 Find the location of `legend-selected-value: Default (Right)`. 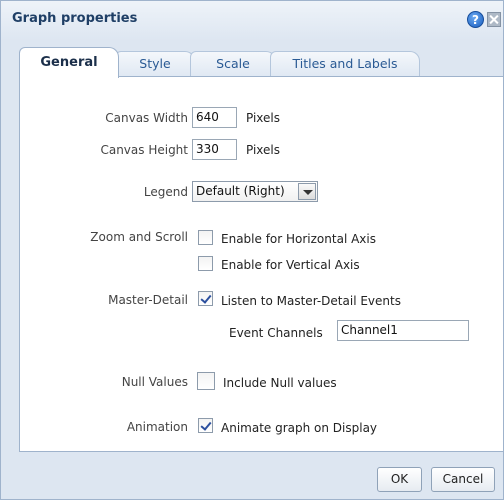

legend-selected-value: Default (Right) is located at coordinates (240, 191).